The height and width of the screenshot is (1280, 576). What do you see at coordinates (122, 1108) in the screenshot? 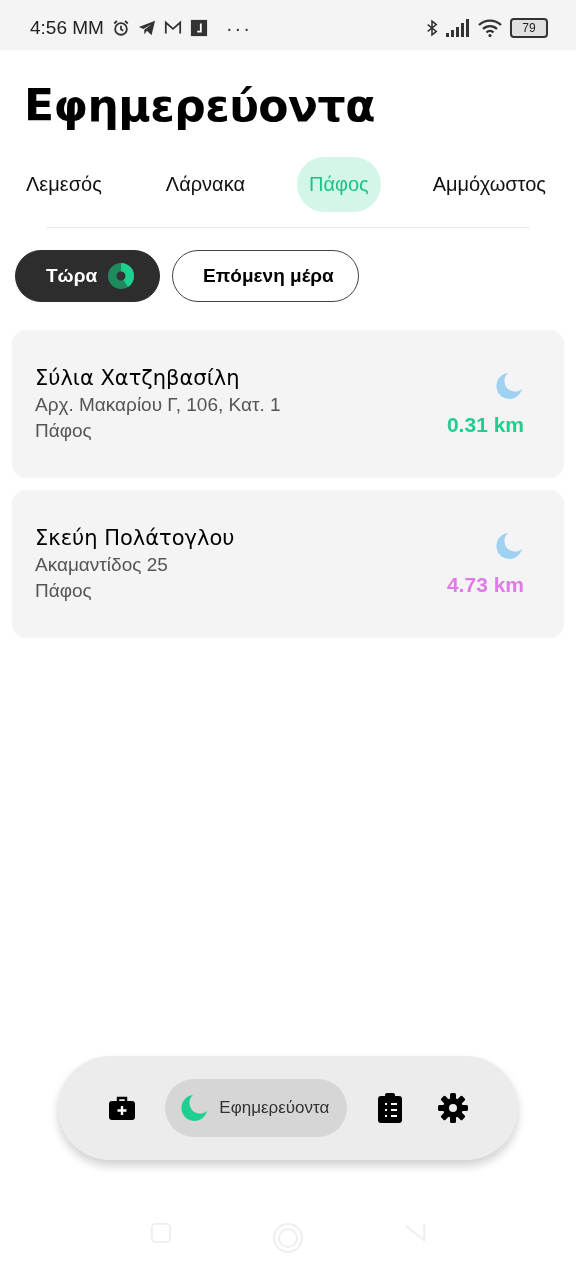
I see `medical-kit-icon` at bounding box center [122, 1108].